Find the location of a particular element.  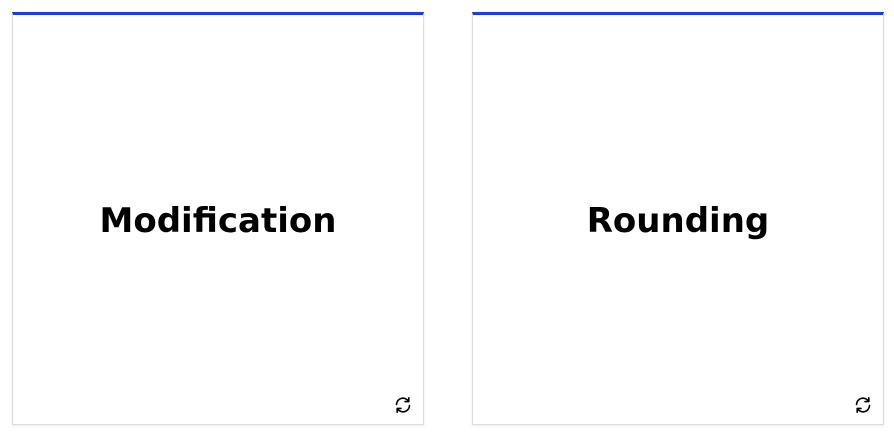

flashcard-term: Rounding is located at coordinates (678, 221).